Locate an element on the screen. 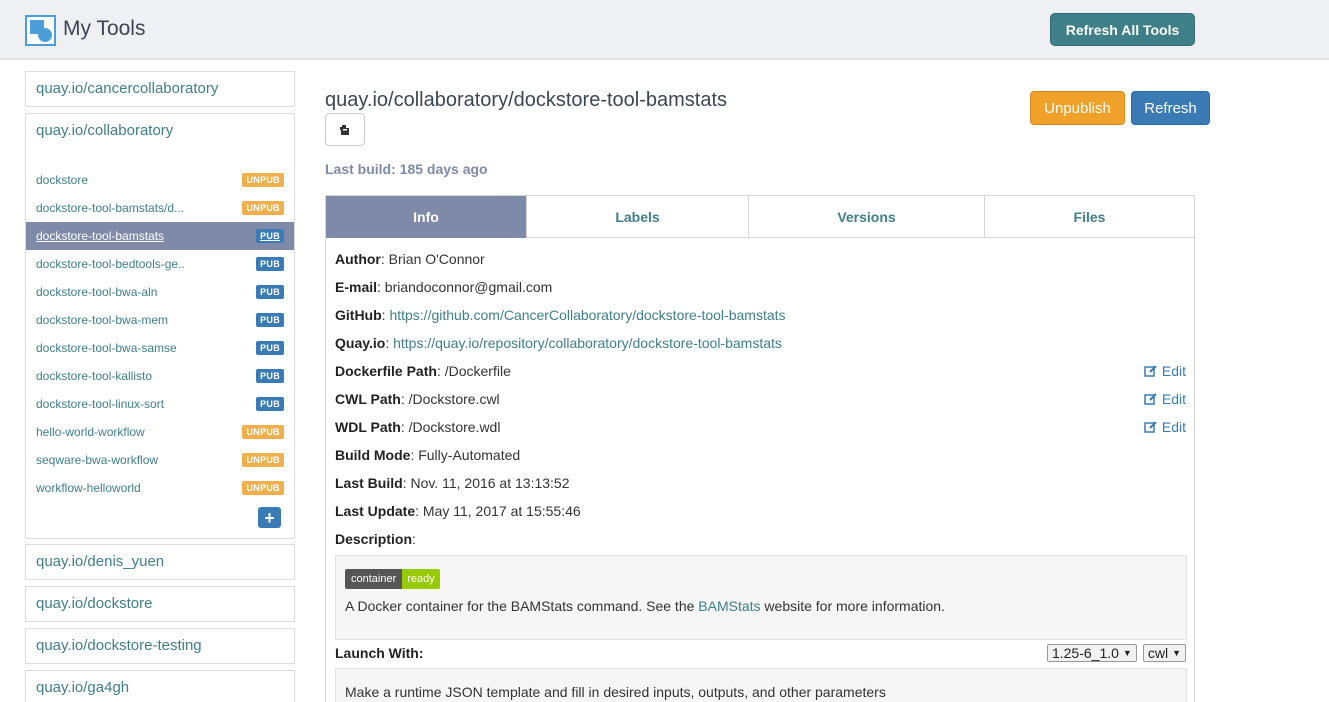 This screenshot has width=1329, height=702. tab-labels: Labels is located at coordinates (638, 217).